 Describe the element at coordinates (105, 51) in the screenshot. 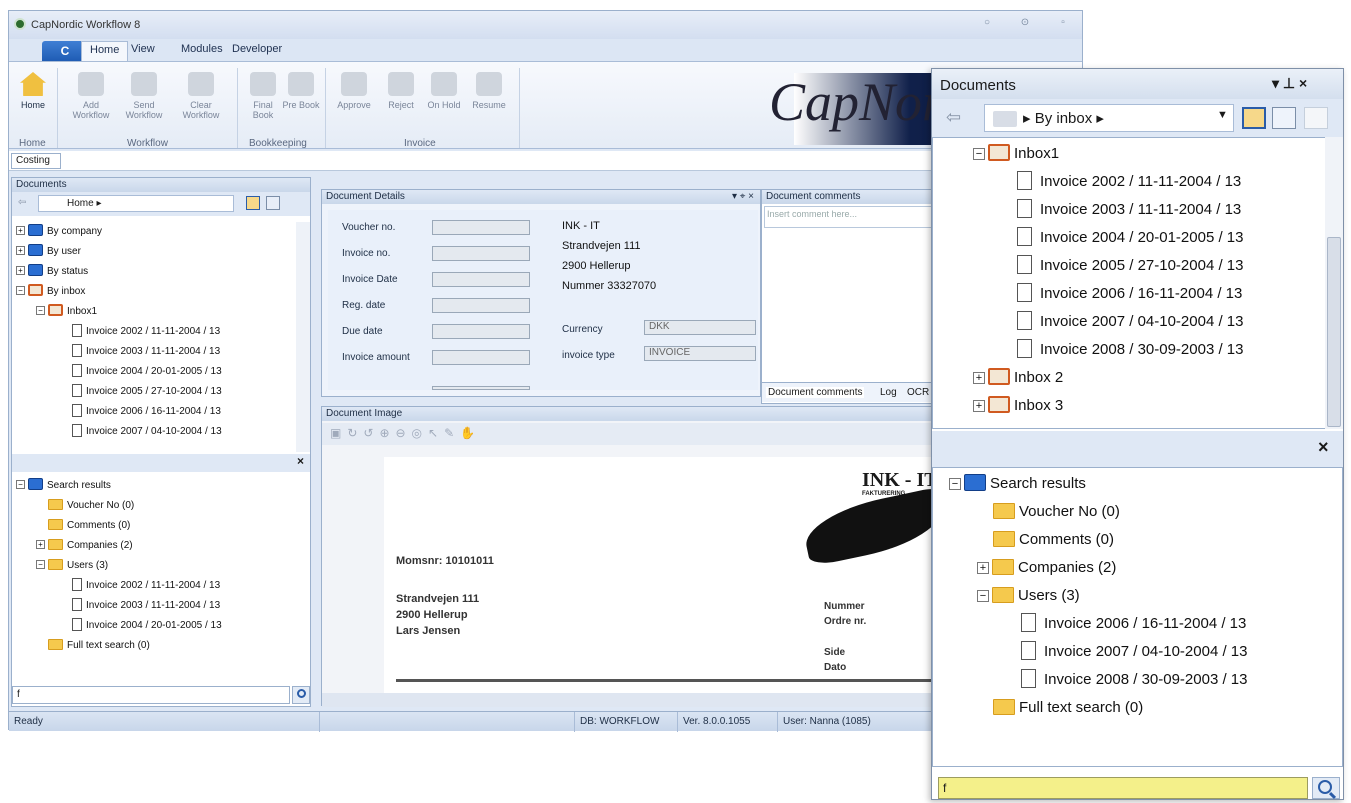

I see `tab-home: Home` at that location.